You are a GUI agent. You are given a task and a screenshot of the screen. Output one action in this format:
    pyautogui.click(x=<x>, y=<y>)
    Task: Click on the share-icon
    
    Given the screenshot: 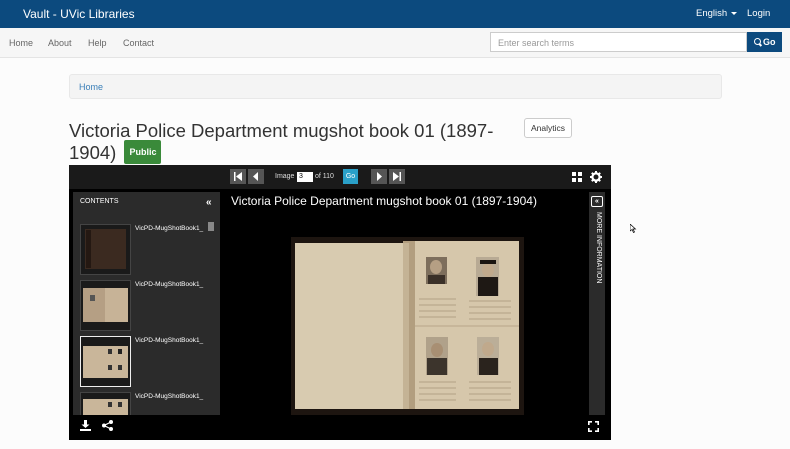 What is the action you would take?
    pyautogui.click(x=107, y=425)
    